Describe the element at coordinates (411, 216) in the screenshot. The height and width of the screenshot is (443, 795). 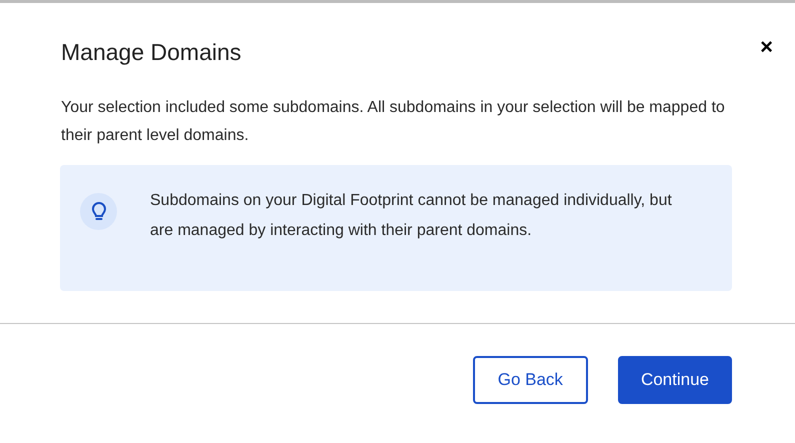
I see `callout-text: Subdomains on your Digital Footprint cannot be managed individually, but are managed by interacting with their parent domains.` at that location.